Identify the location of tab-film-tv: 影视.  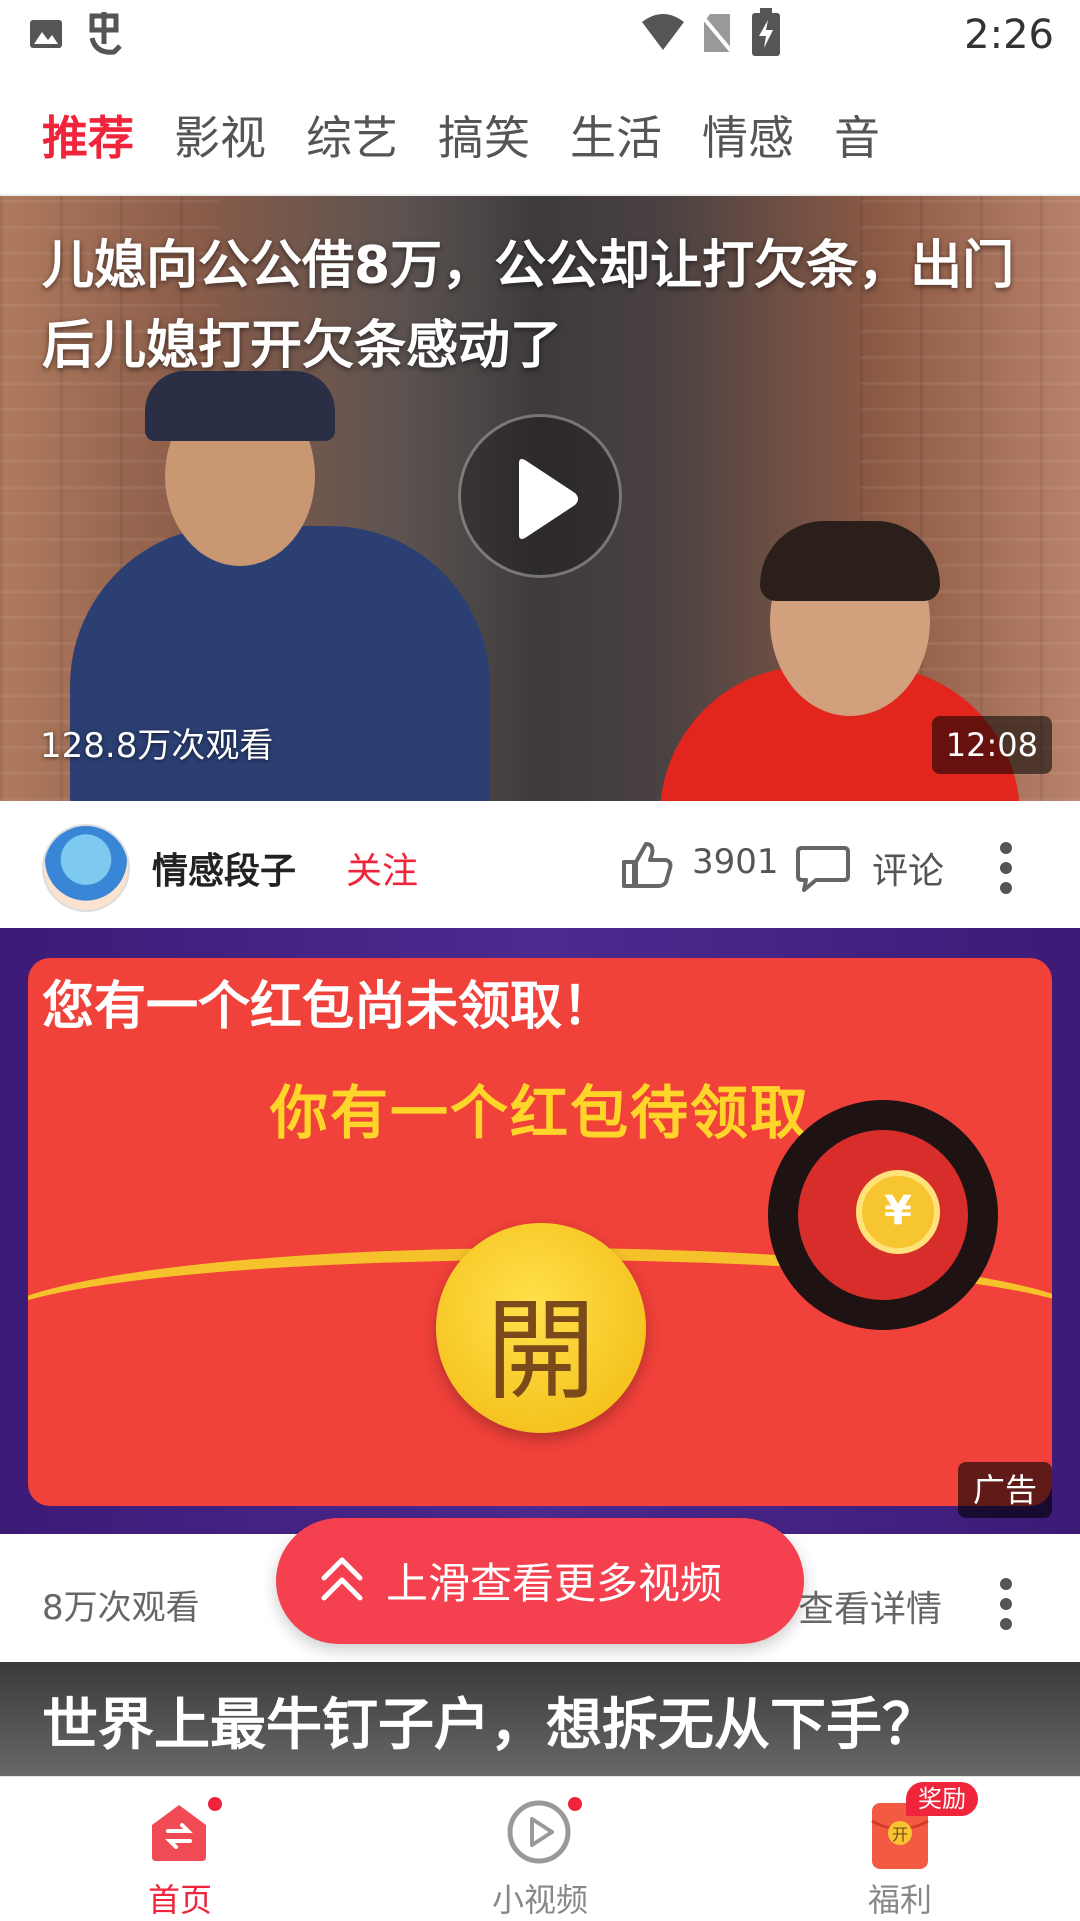
(220, 135).